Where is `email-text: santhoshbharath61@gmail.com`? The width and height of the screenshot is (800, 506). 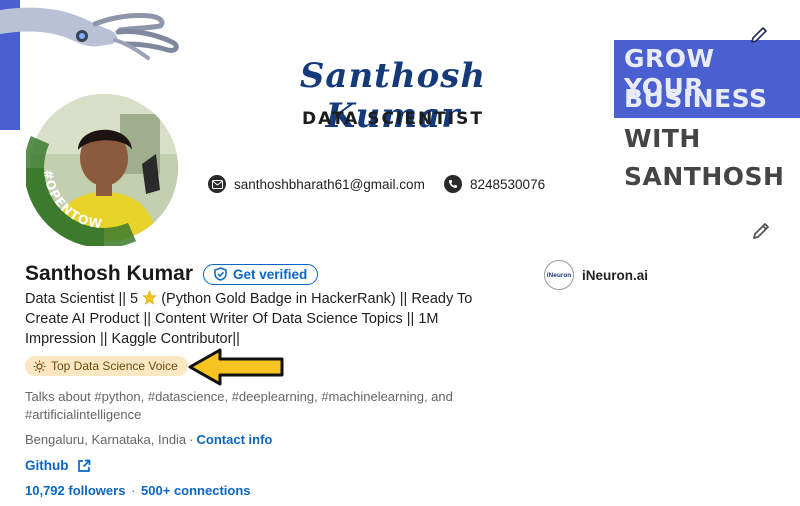
email-text: santhoshbharath61@gmail.com is located at coordinates (329, 184).